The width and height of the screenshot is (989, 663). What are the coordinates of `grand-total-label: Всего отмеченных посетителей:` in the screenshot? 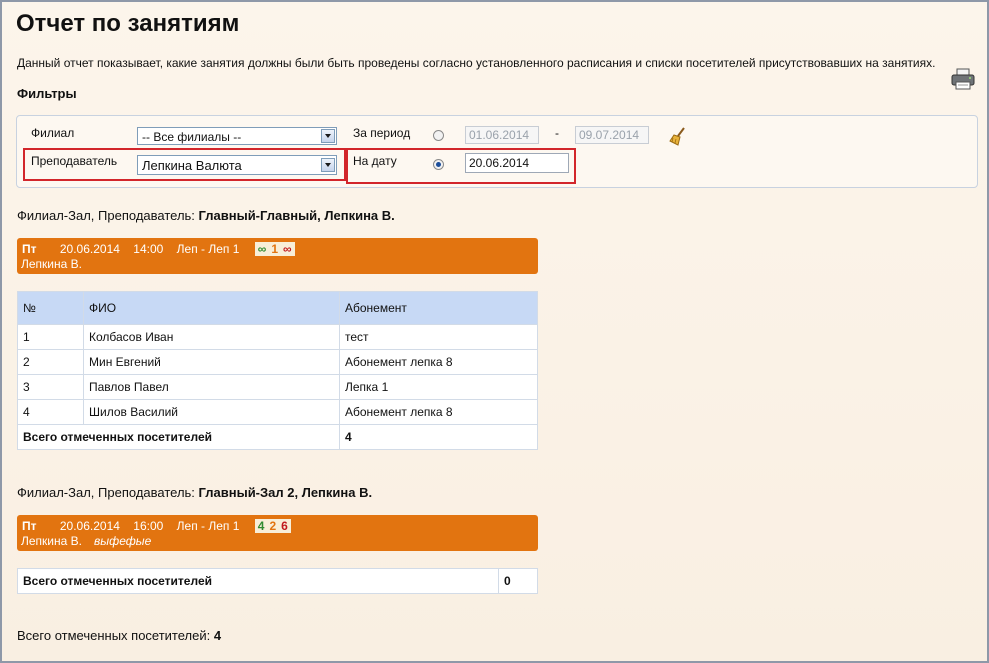 It's located at (115, 635).